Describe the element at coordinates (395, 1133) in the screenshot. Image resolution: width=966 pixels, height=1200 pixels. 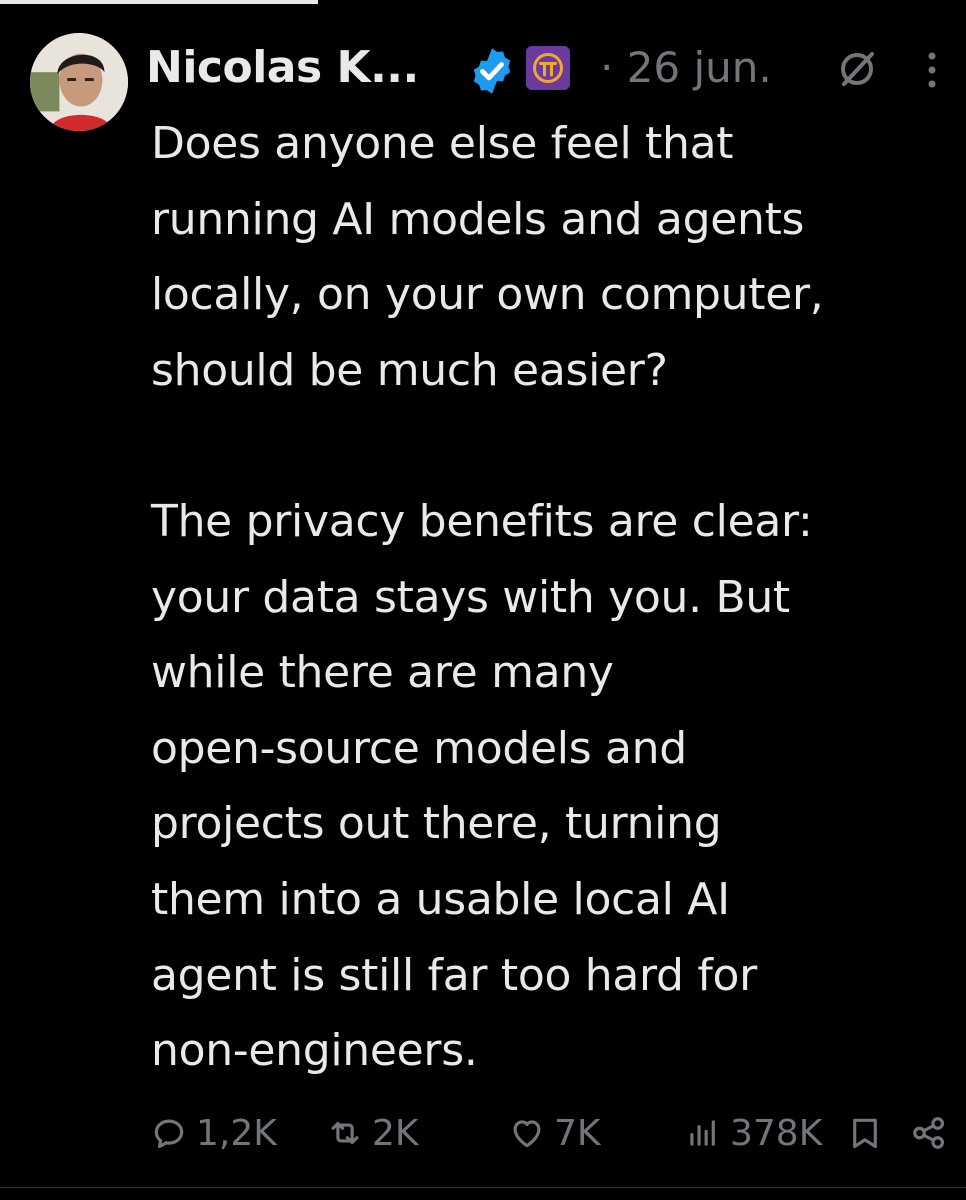
I see `retweet-count: 2K` at that location.